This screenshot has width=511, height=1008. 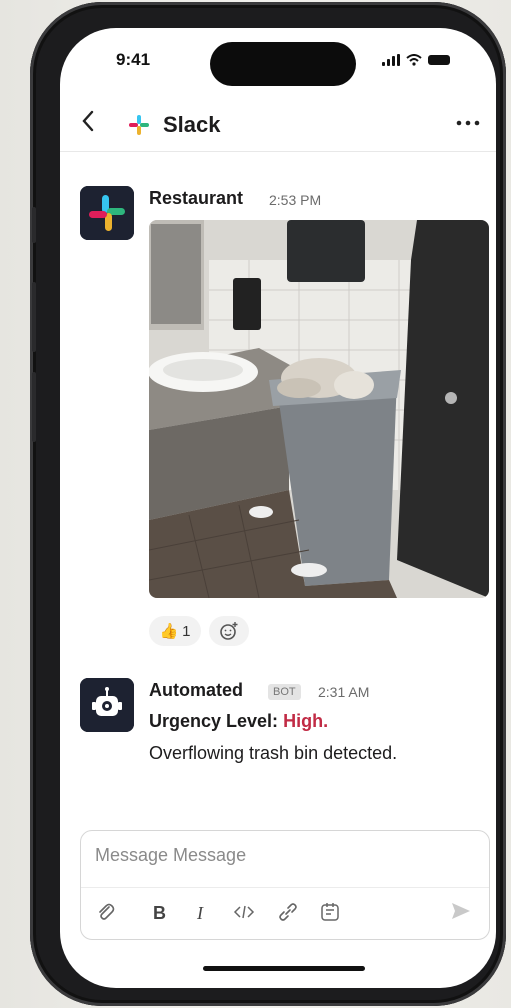 I want to click on urgency-suffix: ., so click(x=326, y=721).